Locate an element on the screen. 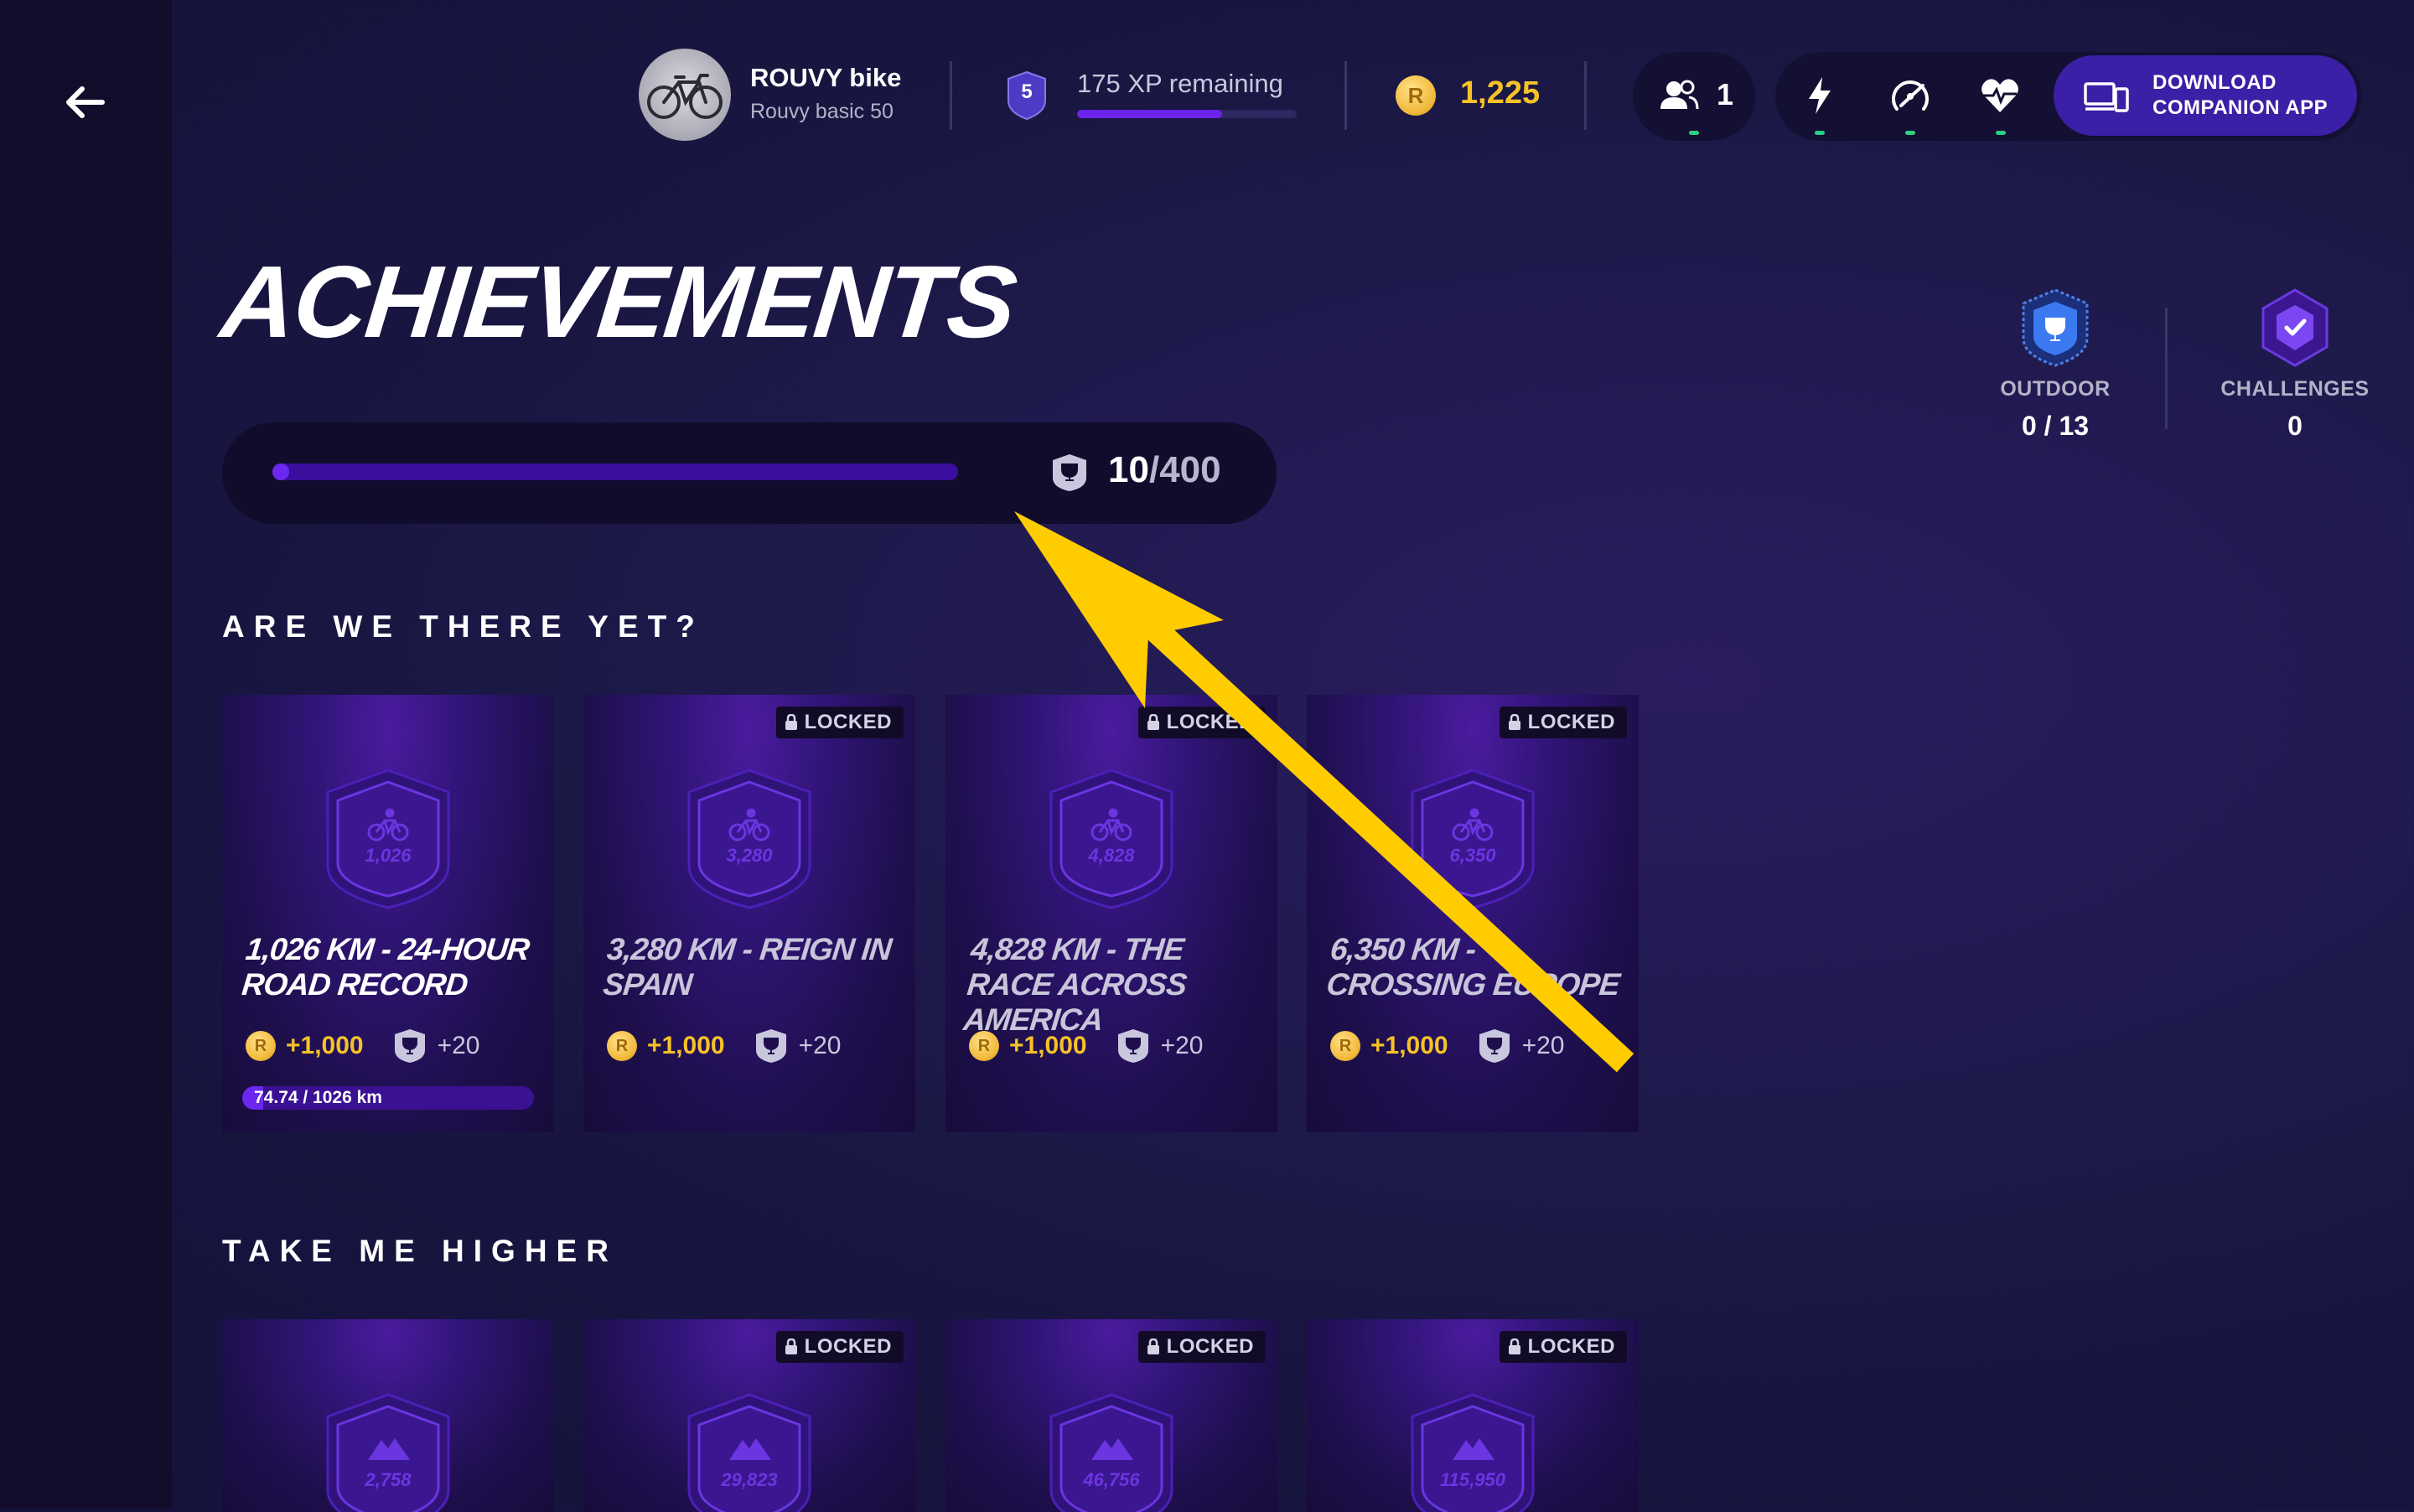 The height and width of the screenshot is (1512, 2414). achievement-title: 3,280 KM - REIGN IN SPAIN is located at coordinates (748, 967).